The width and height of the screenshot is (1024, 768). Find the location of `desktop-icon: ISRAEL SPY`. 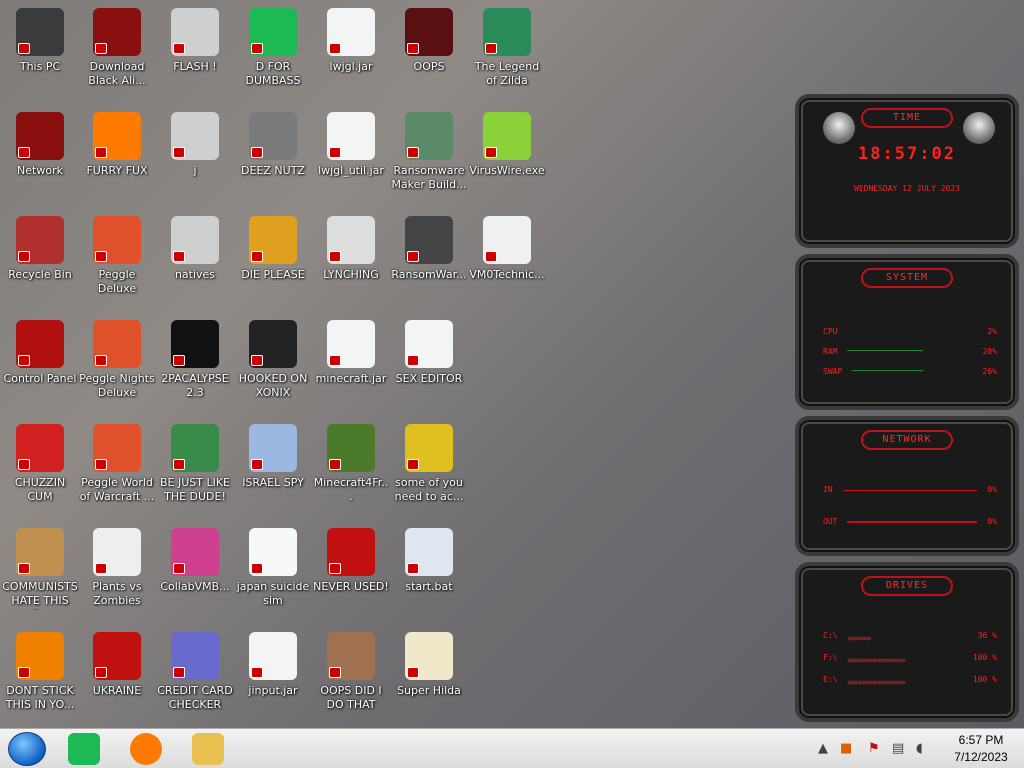

desktop-icon: ISRAEL SPY is located at coordinates (273, 466).